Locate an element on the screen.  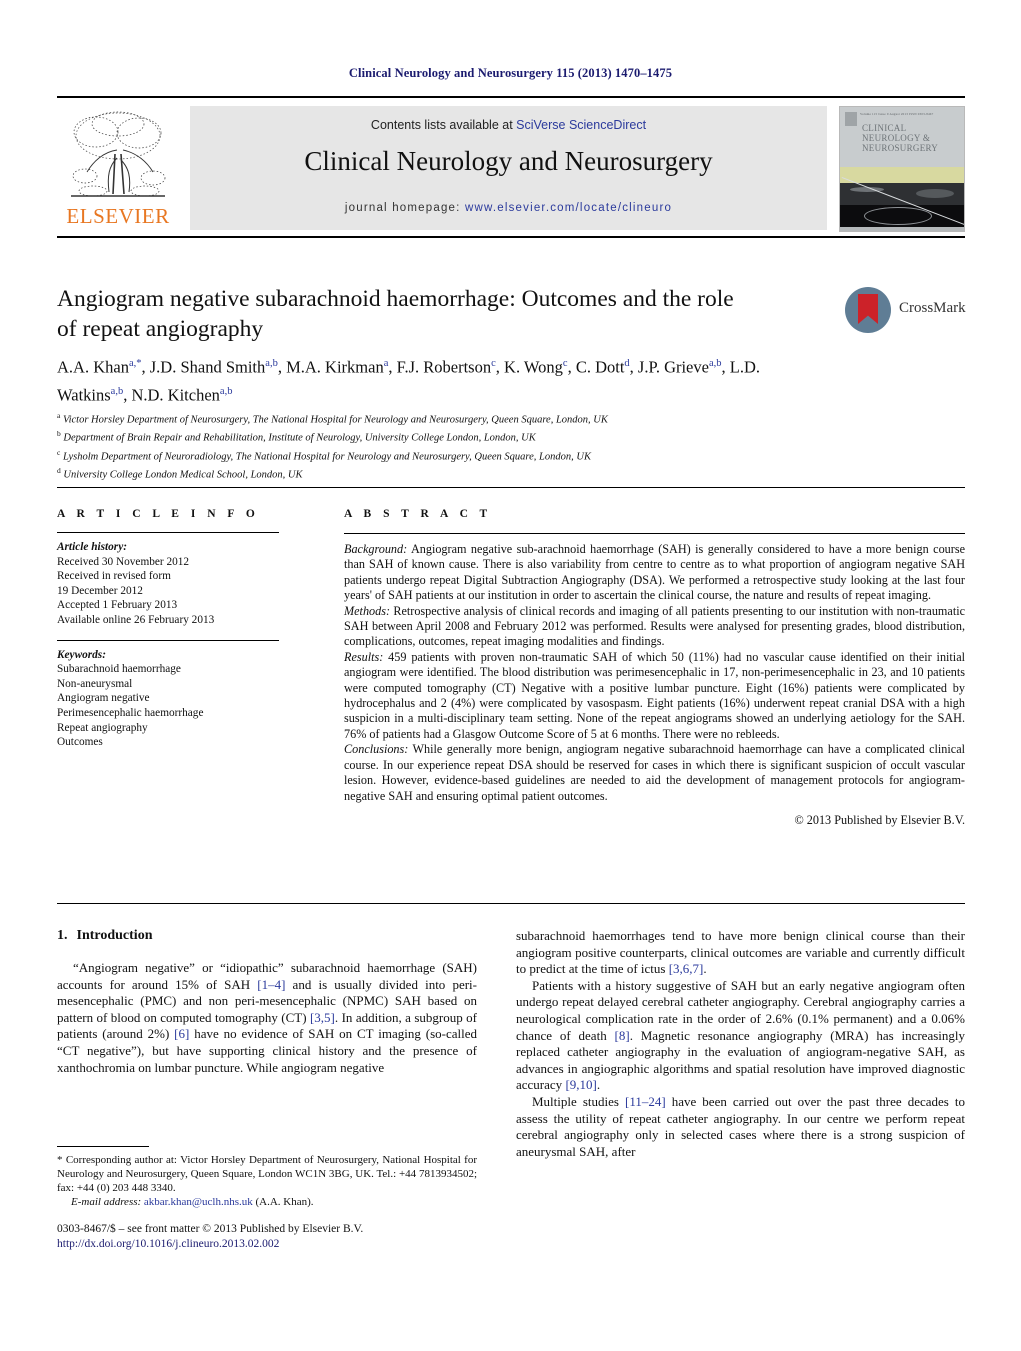
keyword-item: Non-aneurysmal is located at coordinates (95, 683).